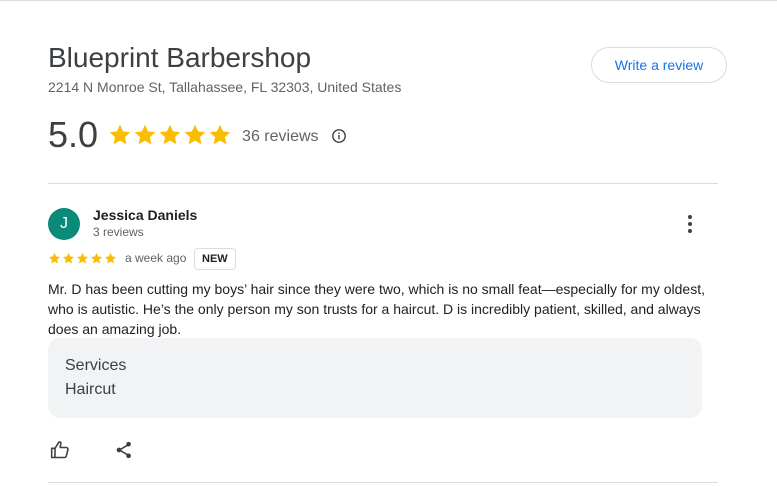 The image size is (777, 486). What do you see at coordinates (659, 65) in the screenshot?
I see `write-review-button: Write a review` at bounding box center [659, 65].